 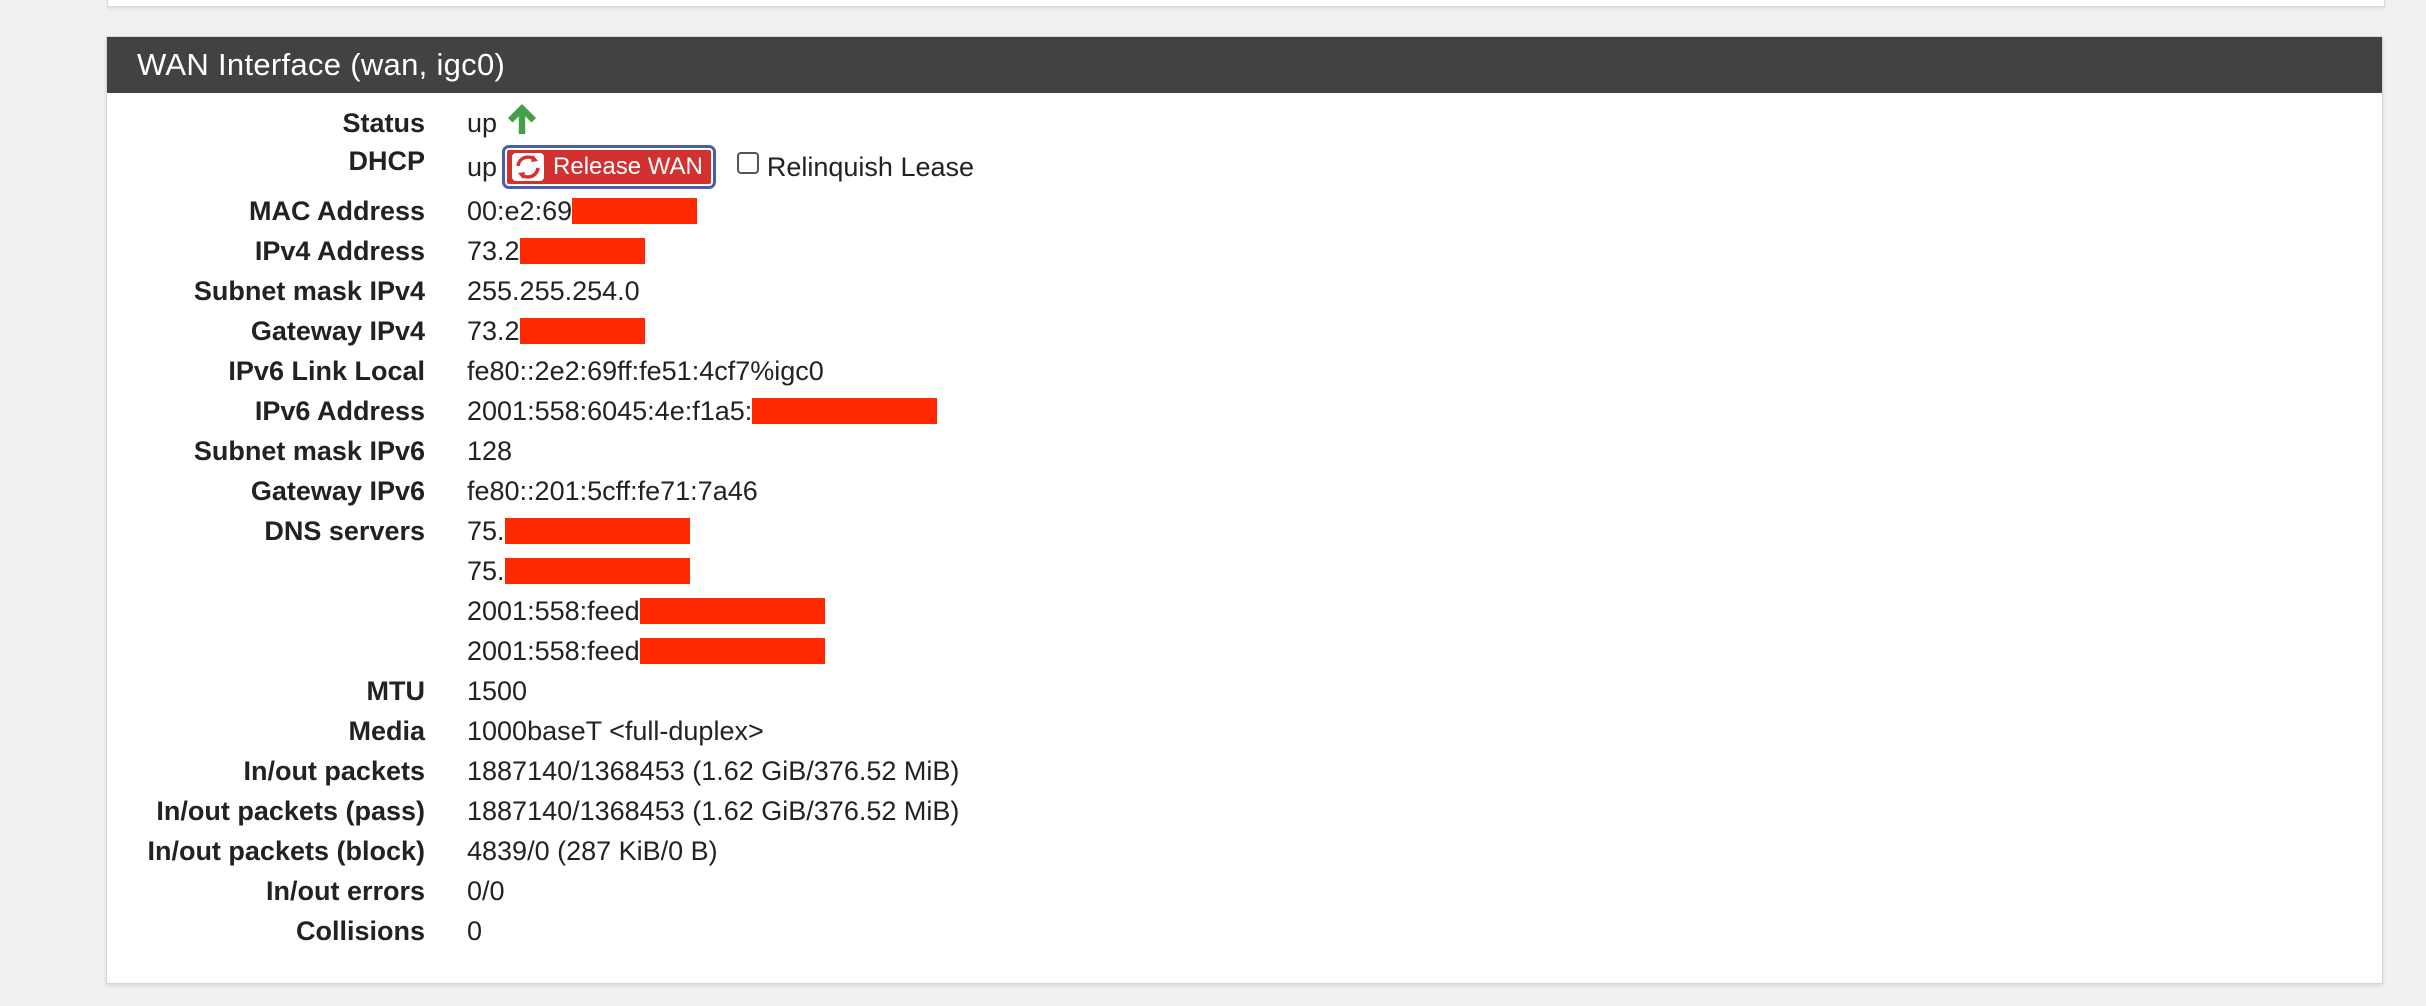 I want to click on subnet-ipv6-label: Subnet mask IPv6, so click(x=309, y=451).